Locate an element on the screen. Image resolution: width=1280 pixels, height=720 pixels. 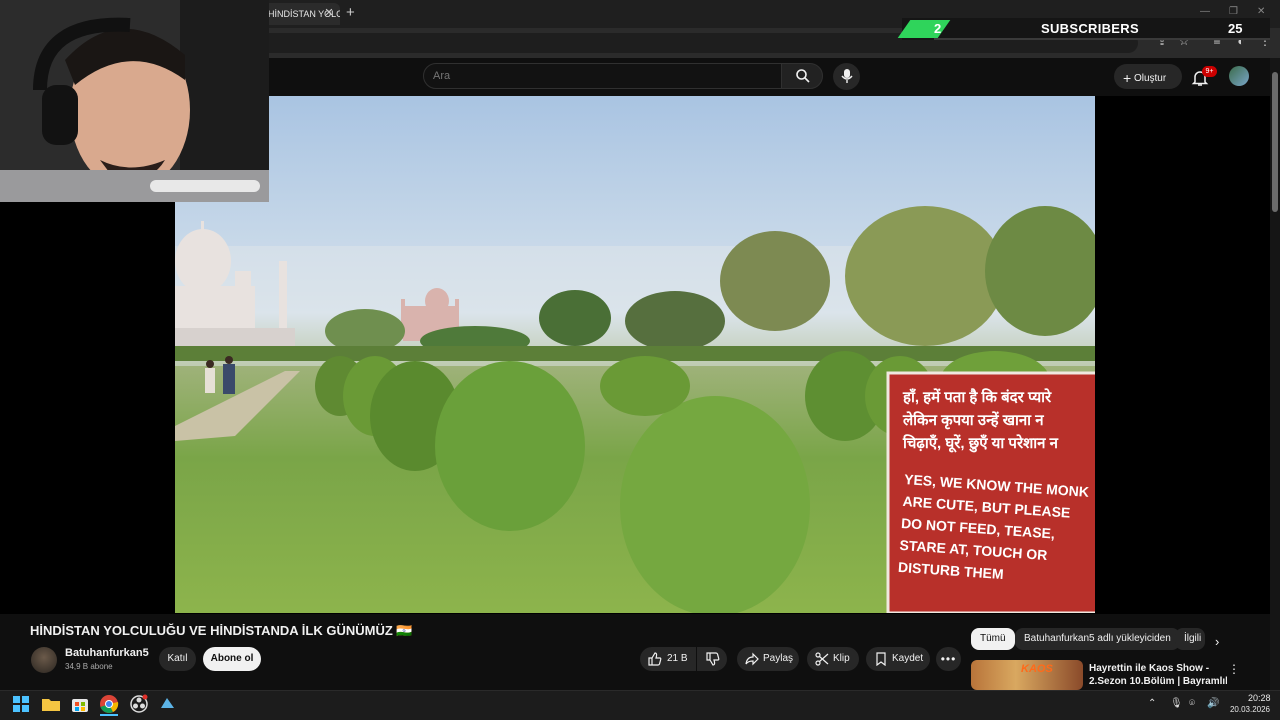
volume-icon: 🔊 is located at coordinates (1213, 703).